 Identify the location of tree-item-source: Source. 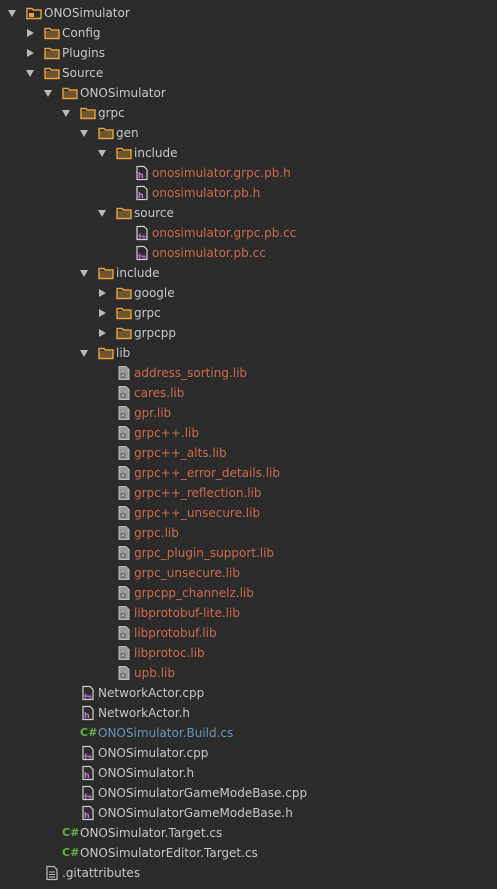
(248, 73).